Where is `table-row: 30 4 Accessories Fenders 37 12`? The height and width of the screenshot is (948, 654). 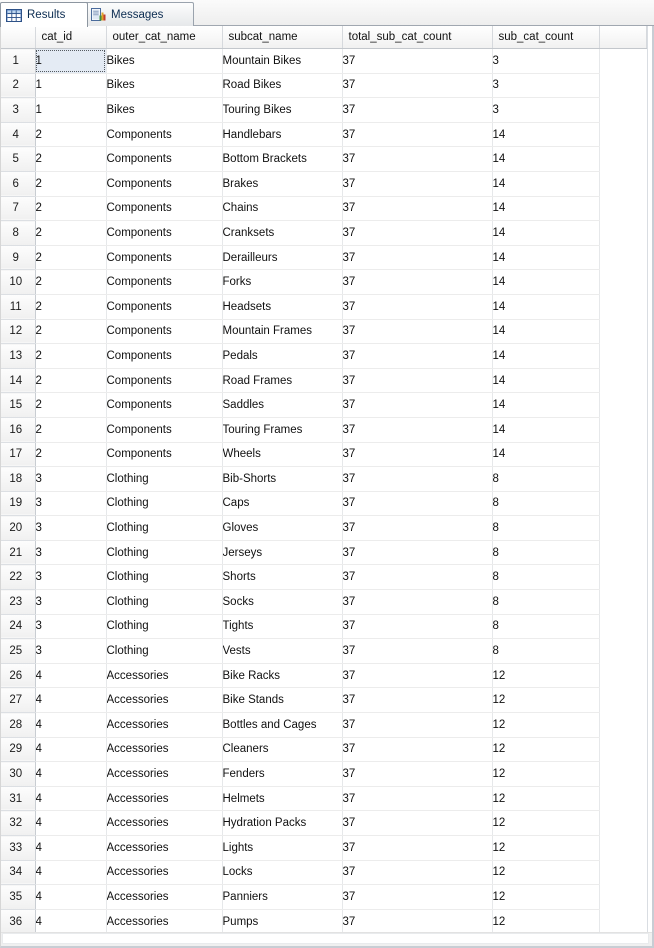
table-row: 30 4 Accessories Fenders 37 12 is located at coordinates (324, 774).